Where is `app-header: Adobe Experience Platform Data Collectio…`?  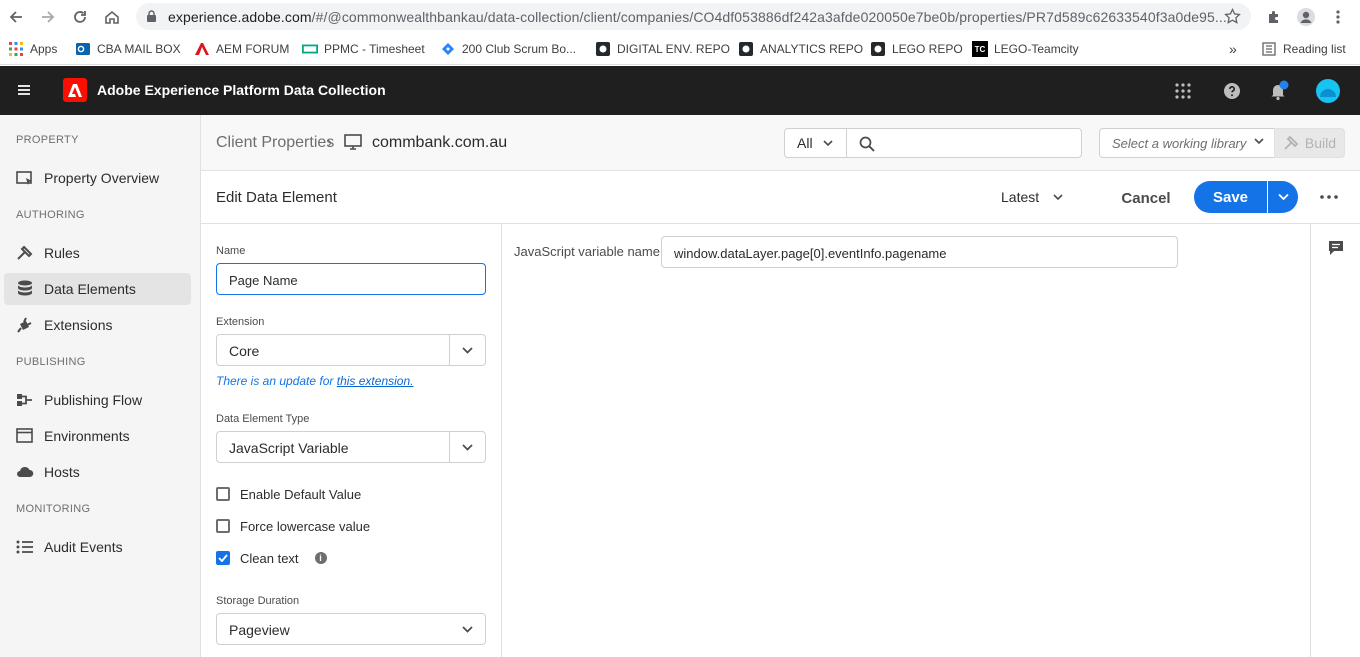
app-header: Adobe Experience Platform Data Collectio… is located at coordinates (680, 90).